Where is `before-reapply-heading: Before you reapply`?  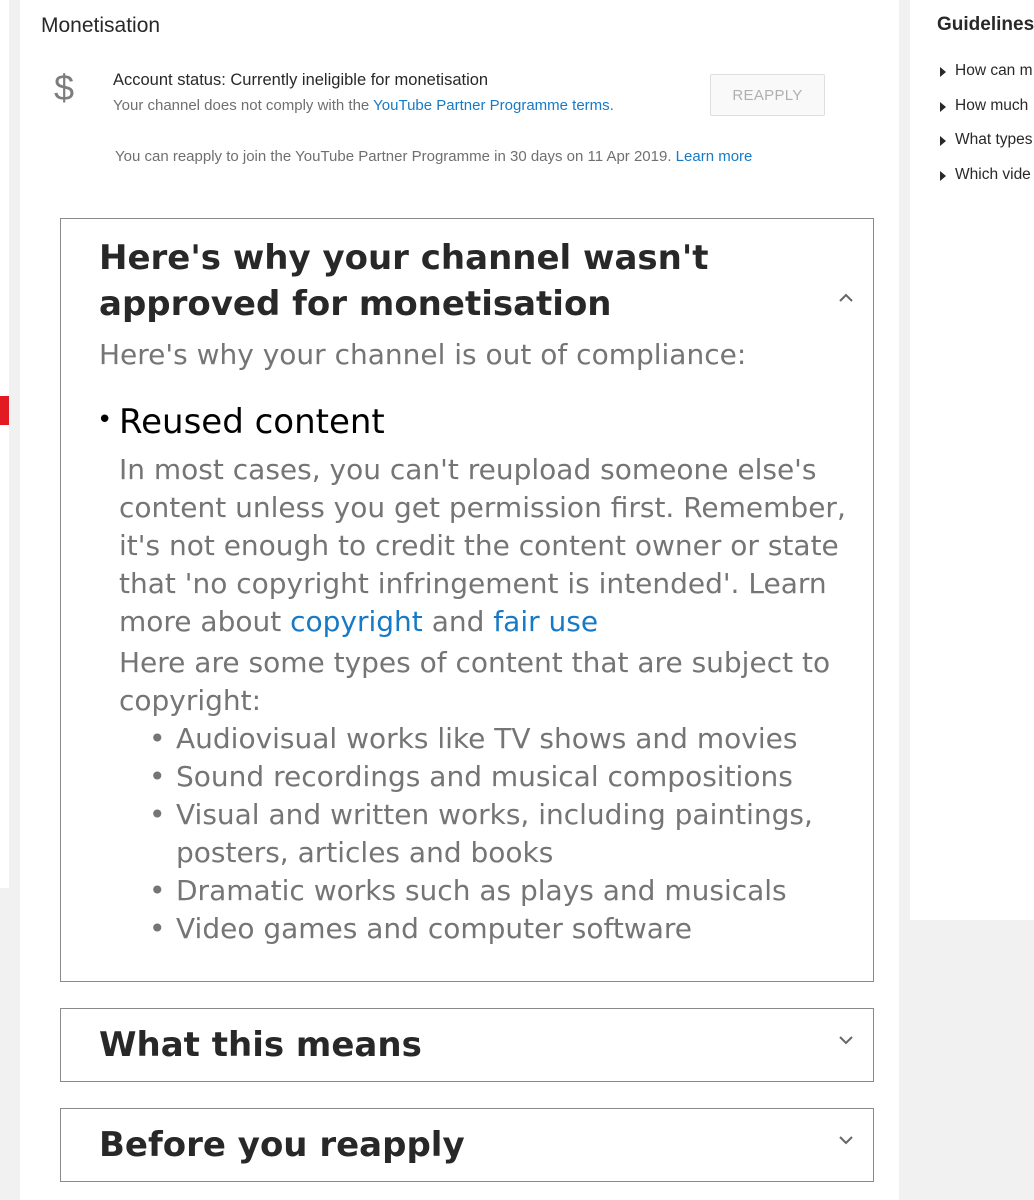 before-reapply-heading: Before you reapply is located at coordinates (282, 1145).